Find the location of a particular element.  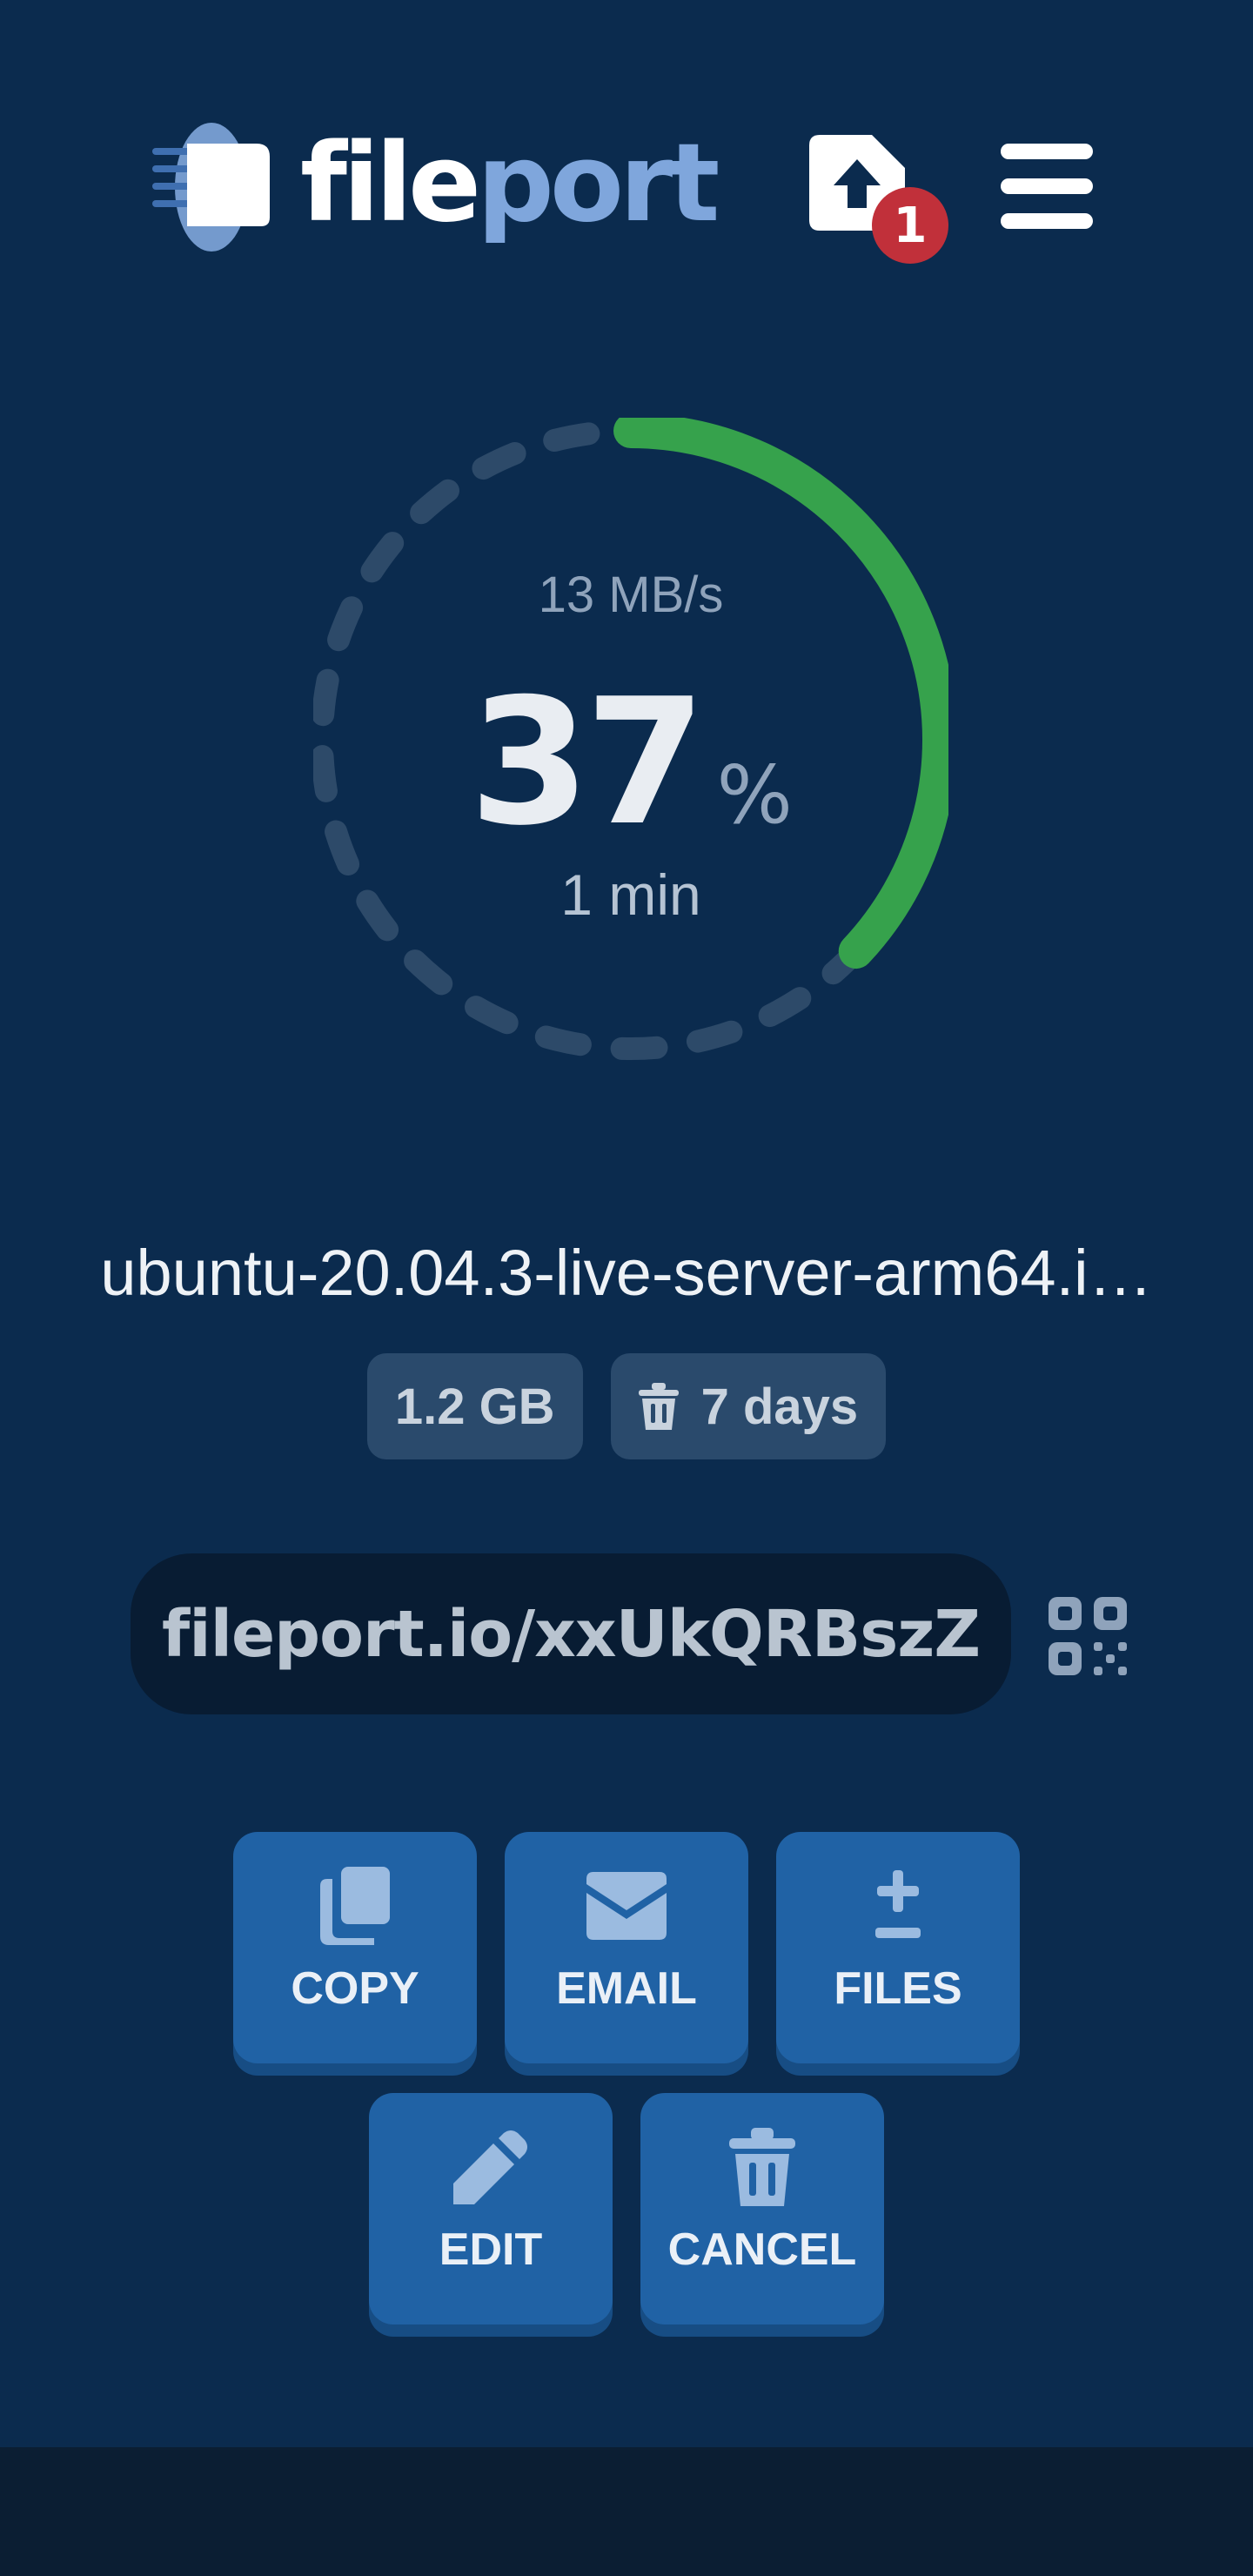

email-label: EMAIL is located at coordinates (626, 1988).